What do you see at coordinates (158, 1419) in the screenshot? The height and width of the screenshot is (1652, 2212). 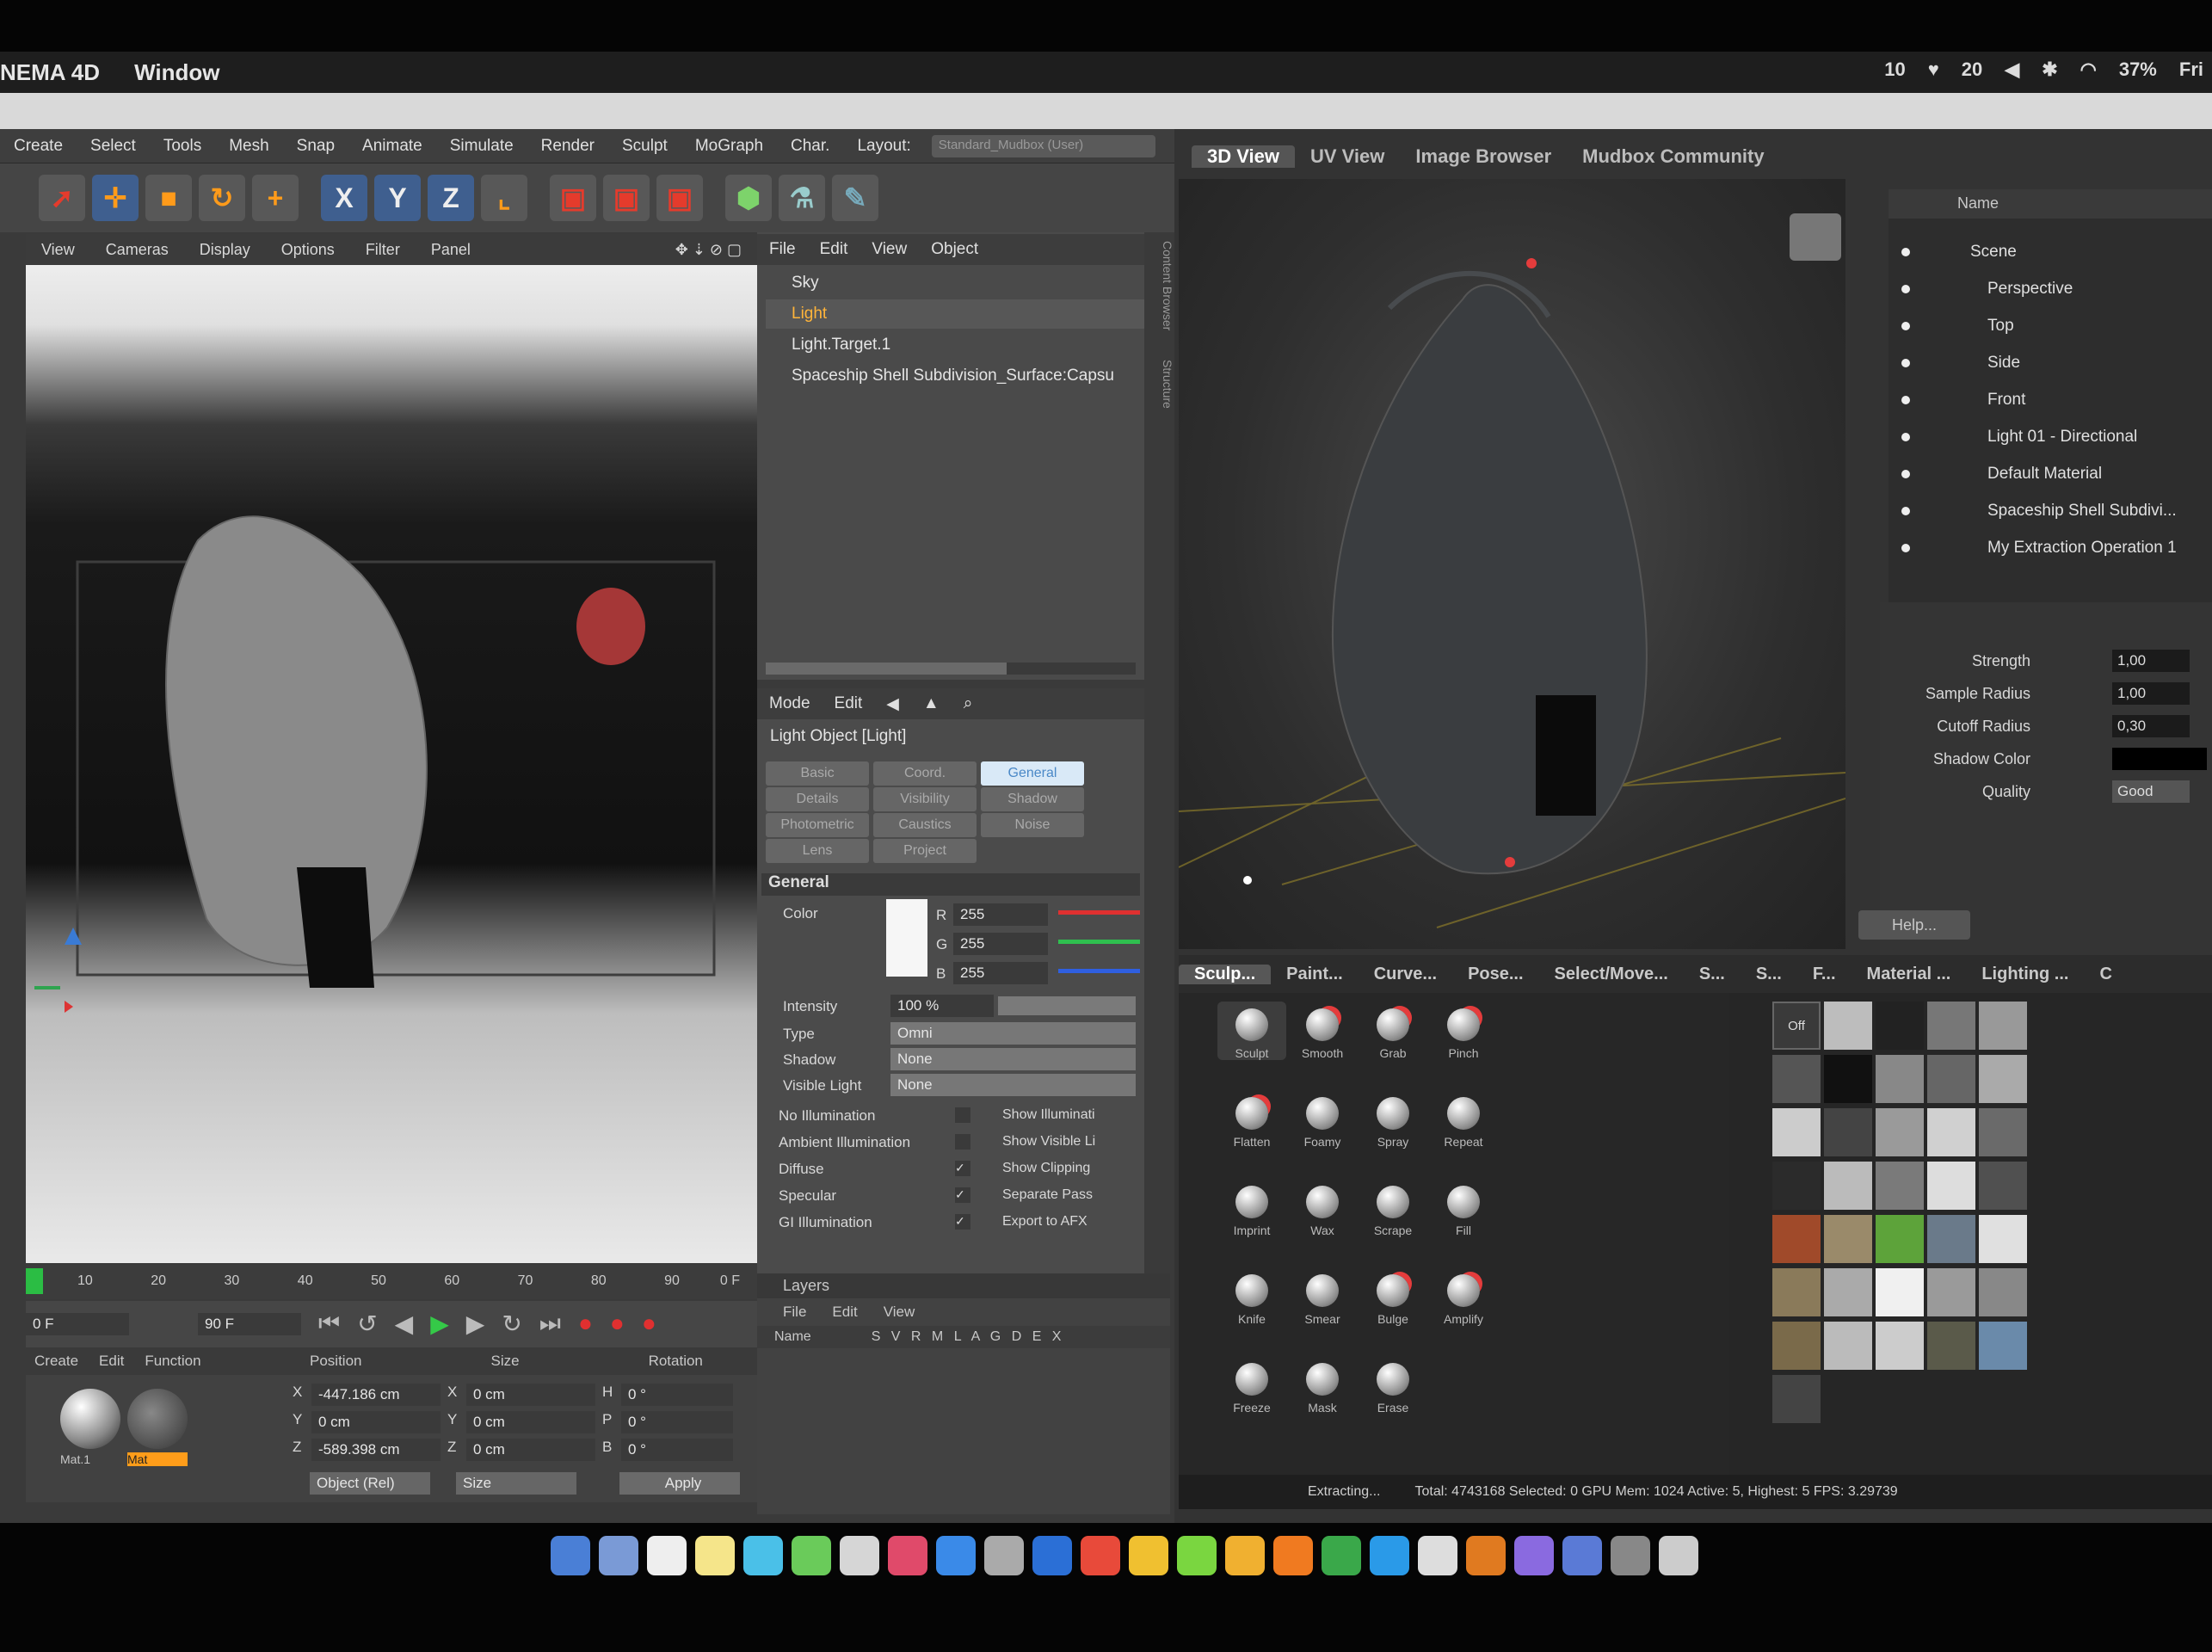 I see `material-2-preview` at bounding box center [158, 1419].